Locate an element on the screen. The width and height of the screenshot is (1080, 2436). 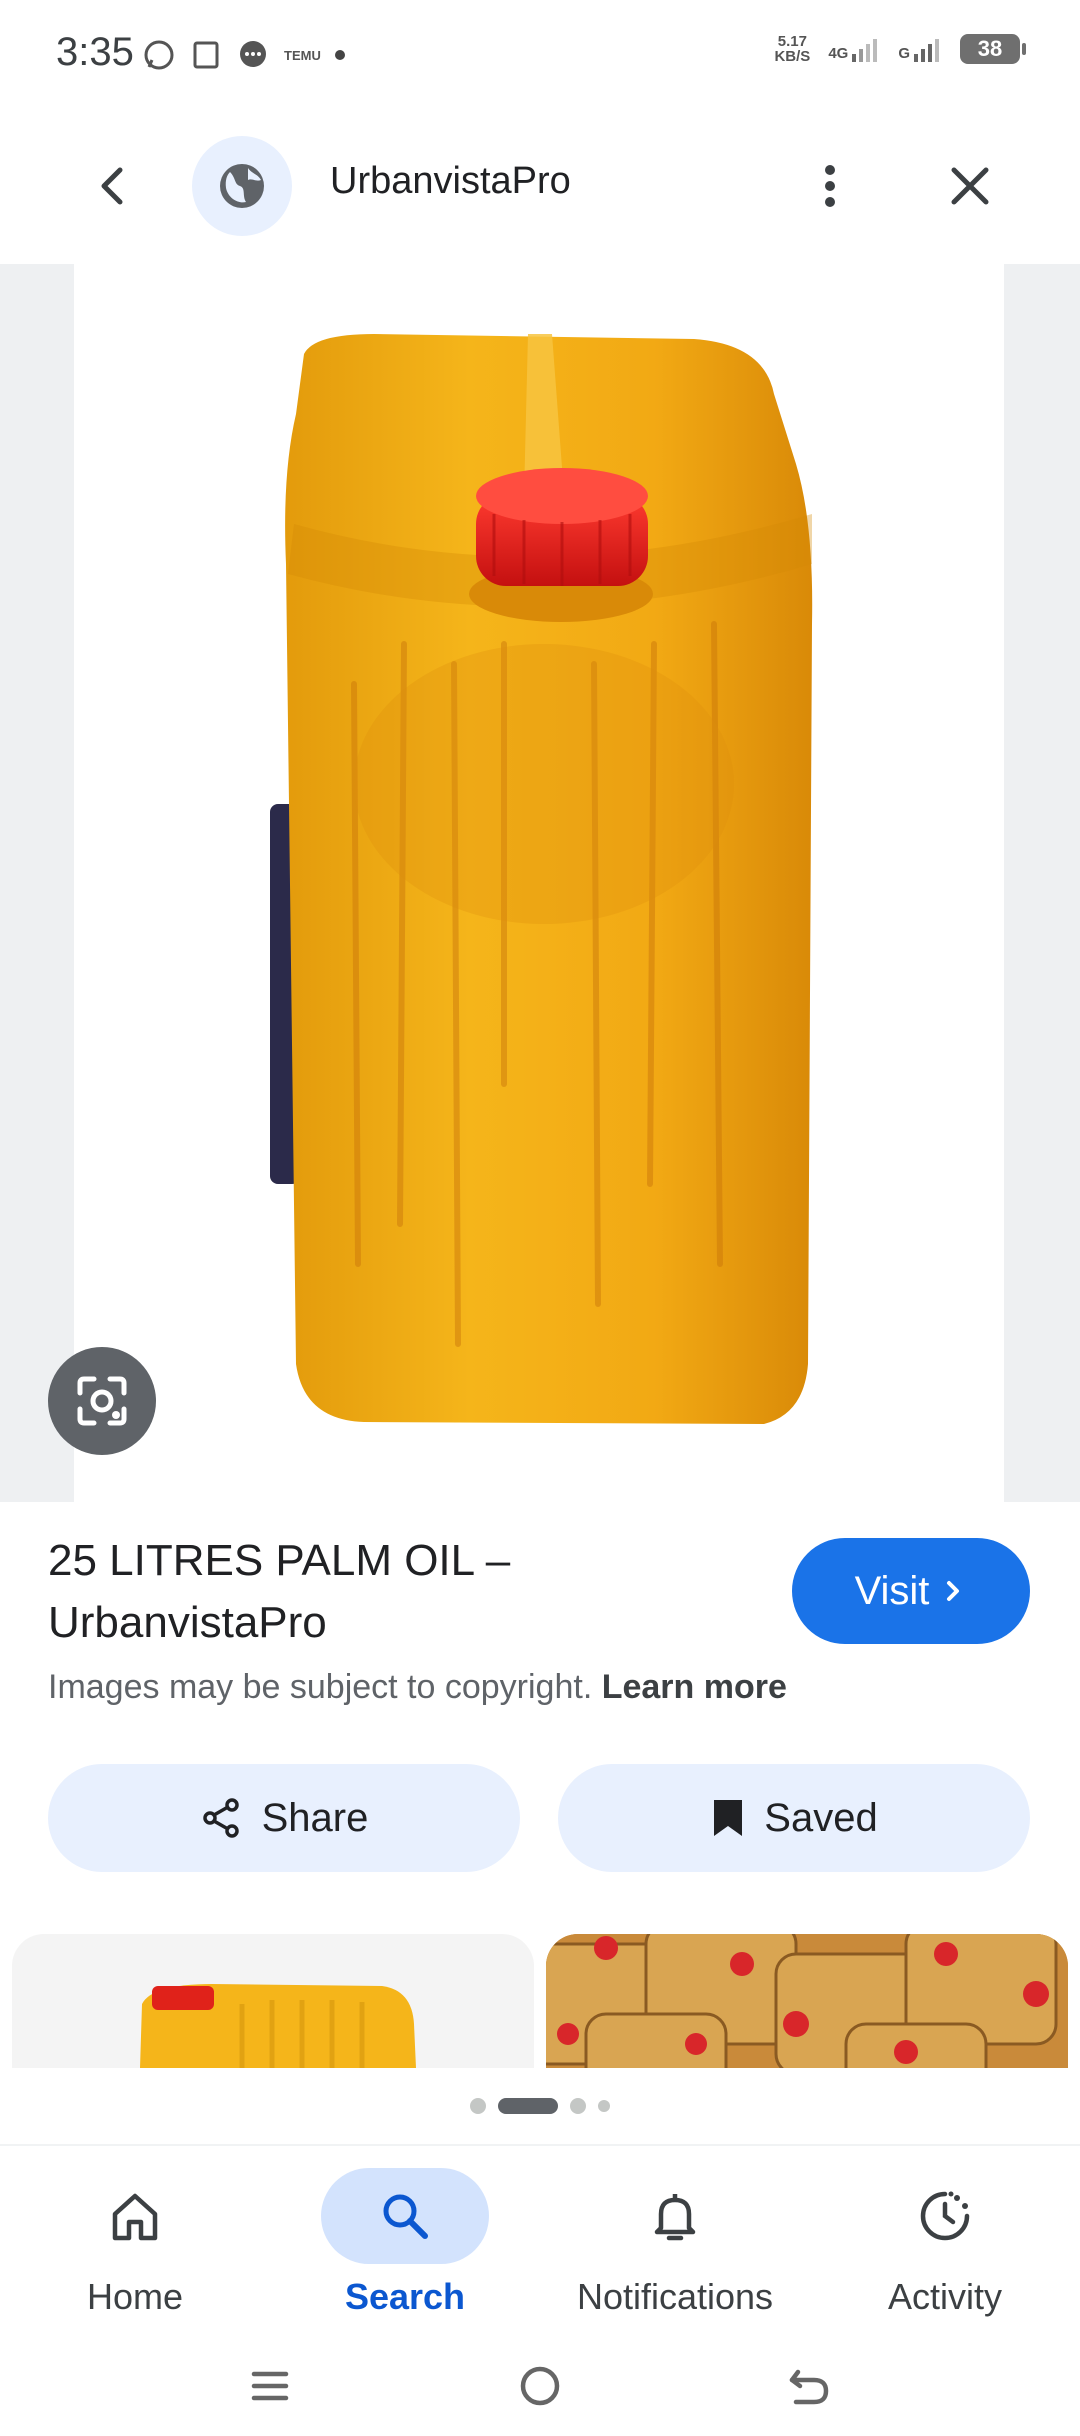
site-name: UrbanvistaPro is located at coordinates (450, 181).